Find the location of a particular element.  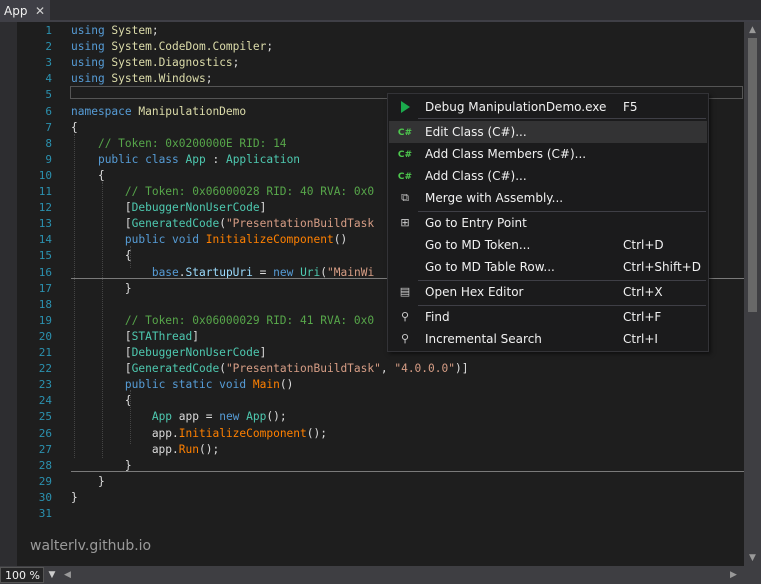

tab-app: App ✕ is located at coordinates (25, 11).